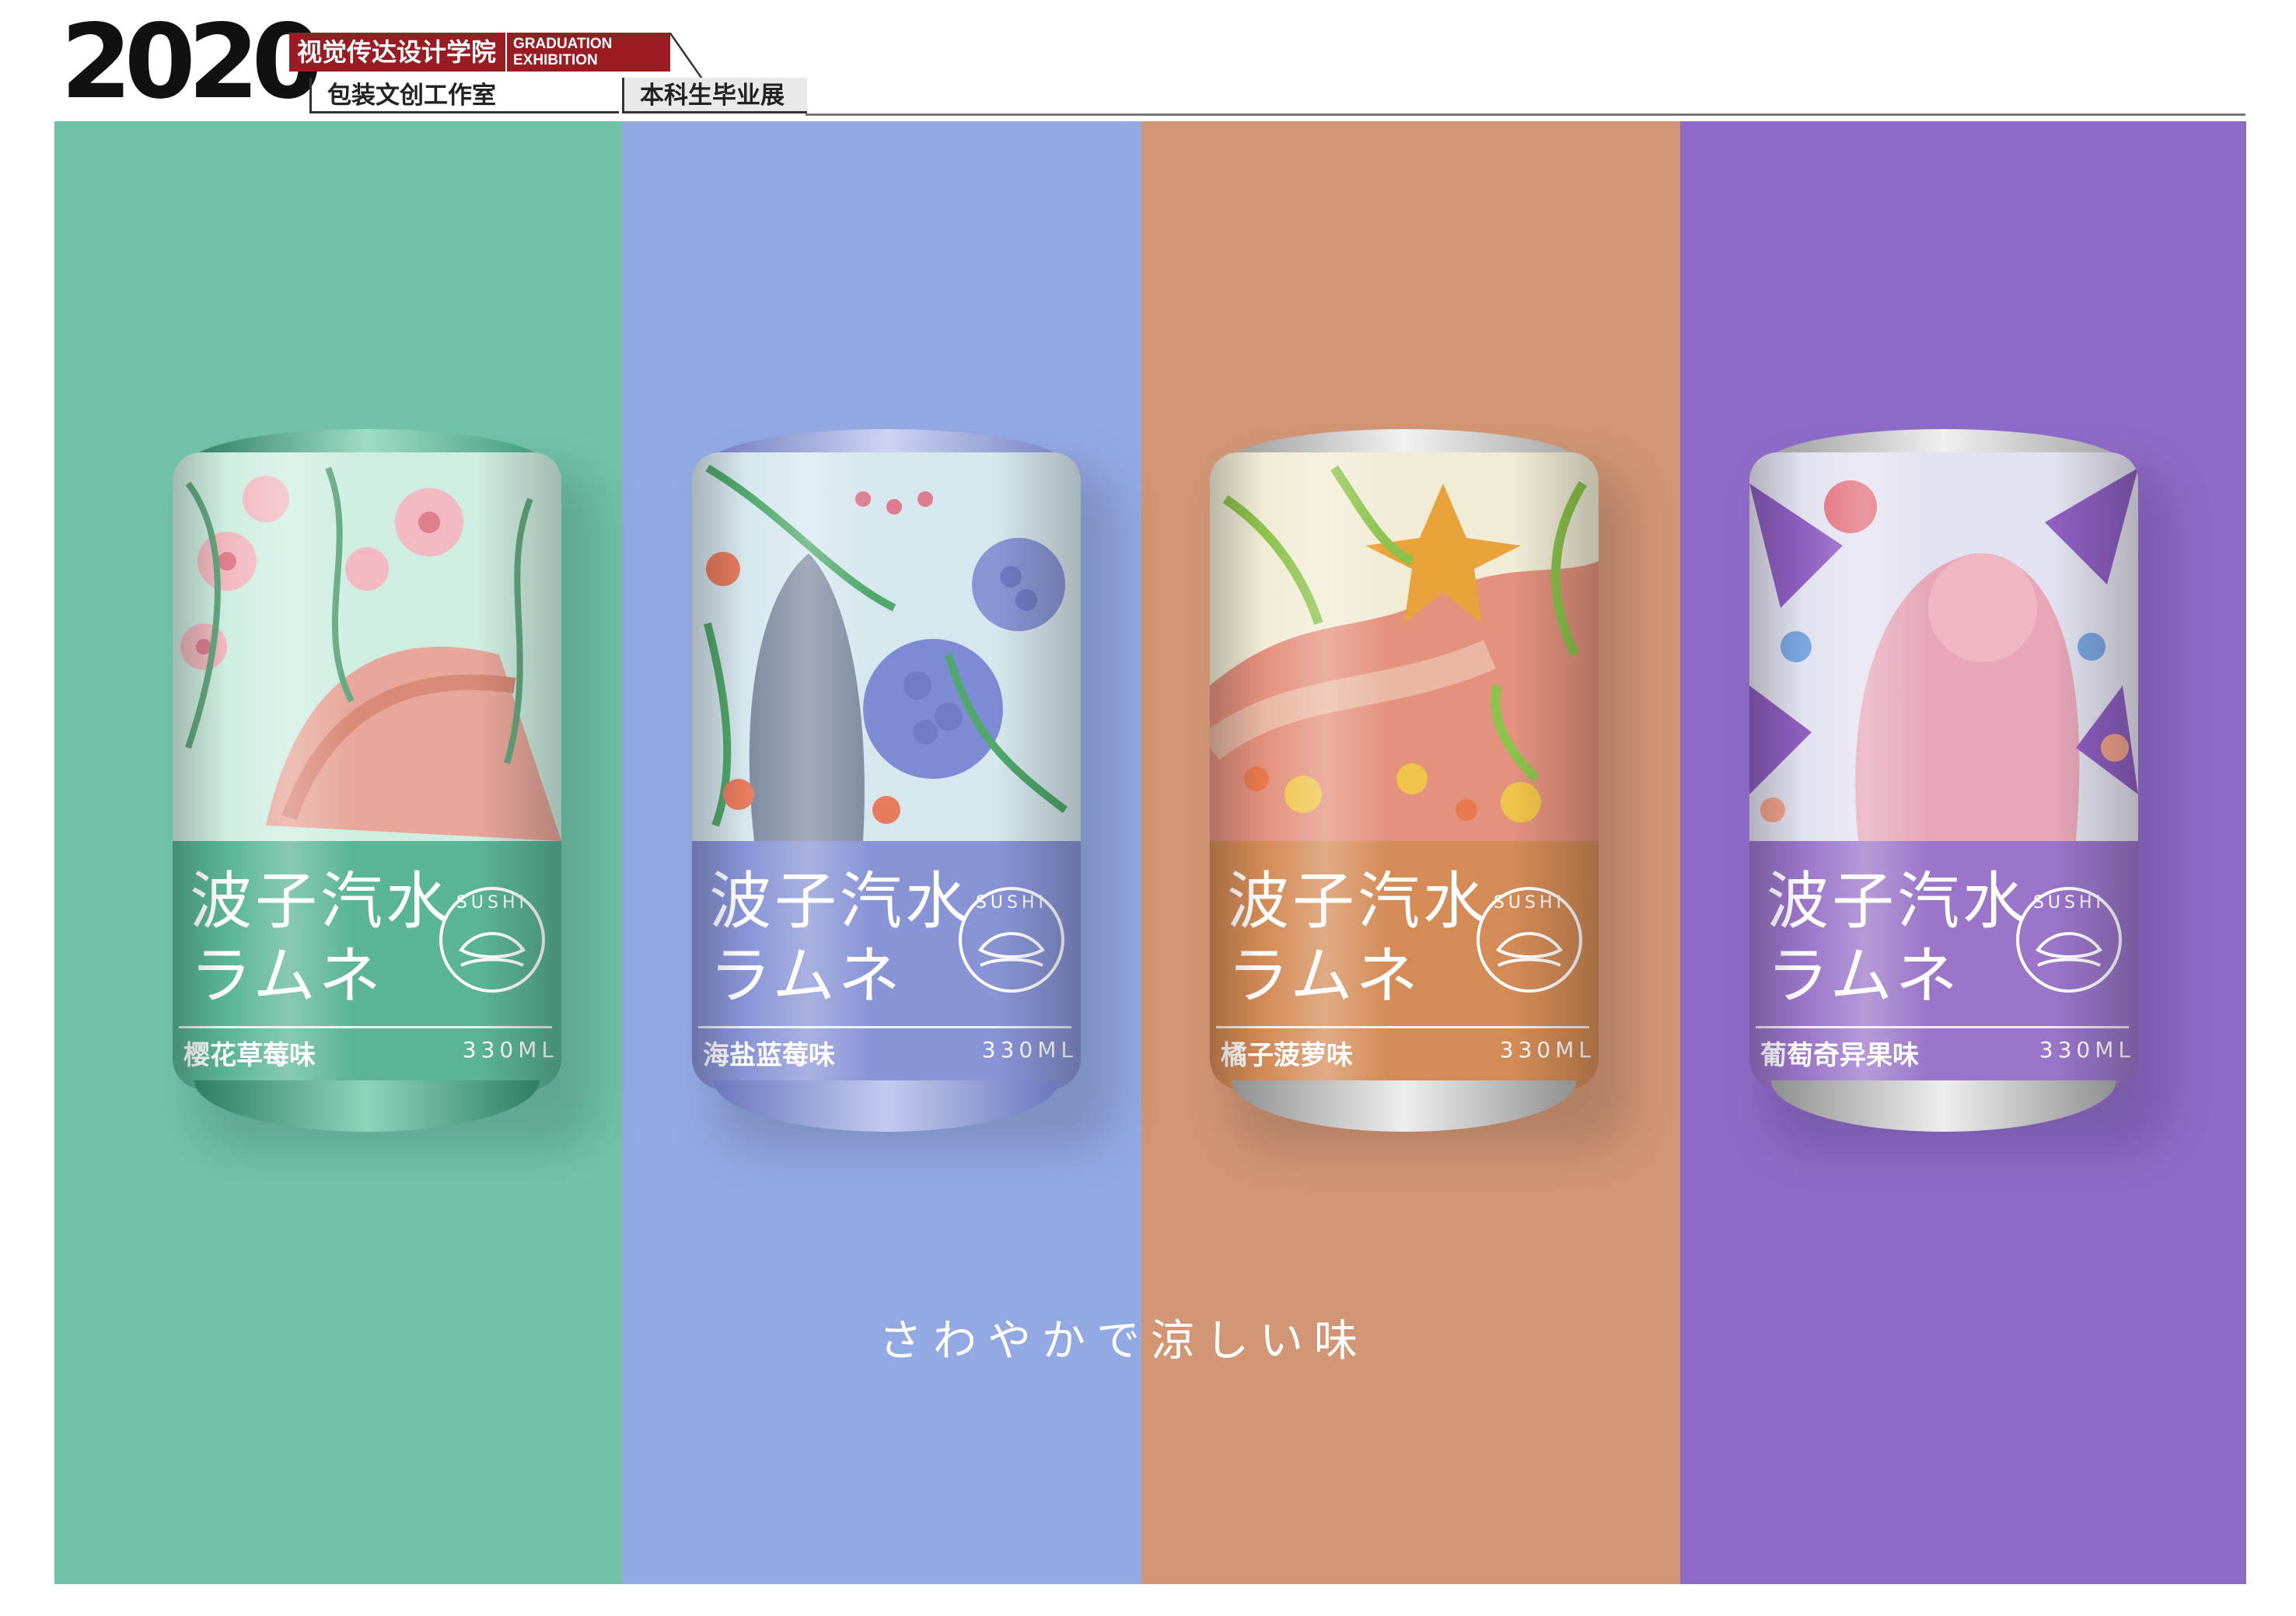  I want to click on exhibition-label: GRADUATION EXHIBITION, so click(588, 53).